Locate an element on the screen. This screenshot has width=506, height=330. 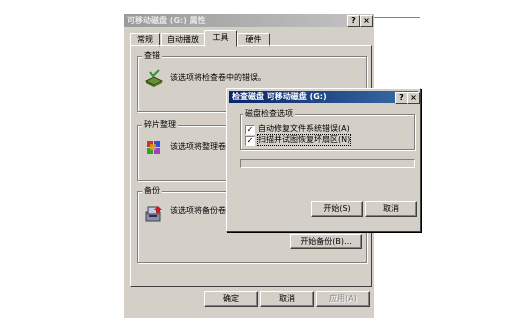
auto-fix-checkbox: ✓ is located at coordinates (250, 130).